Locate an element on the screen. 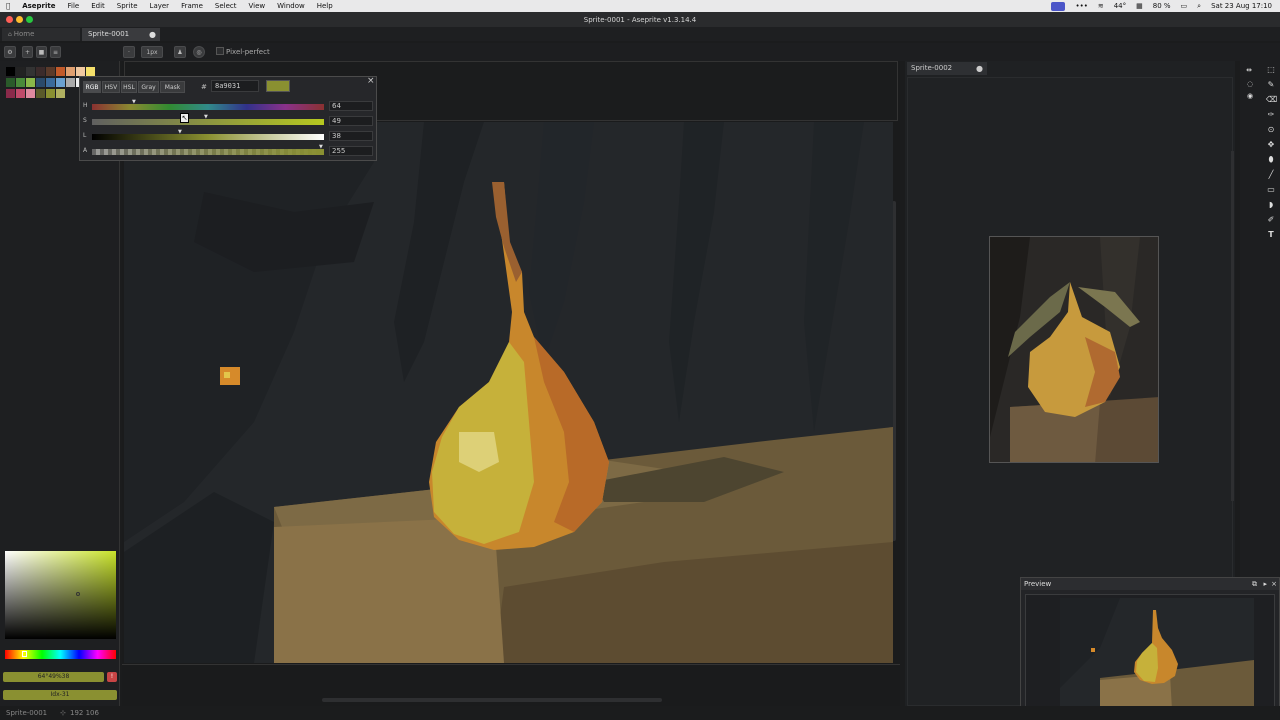 Image resolution: width=1280 pixels, height=720 pixels. mode-mask-button: Mask is located at coordinates (172, 87).